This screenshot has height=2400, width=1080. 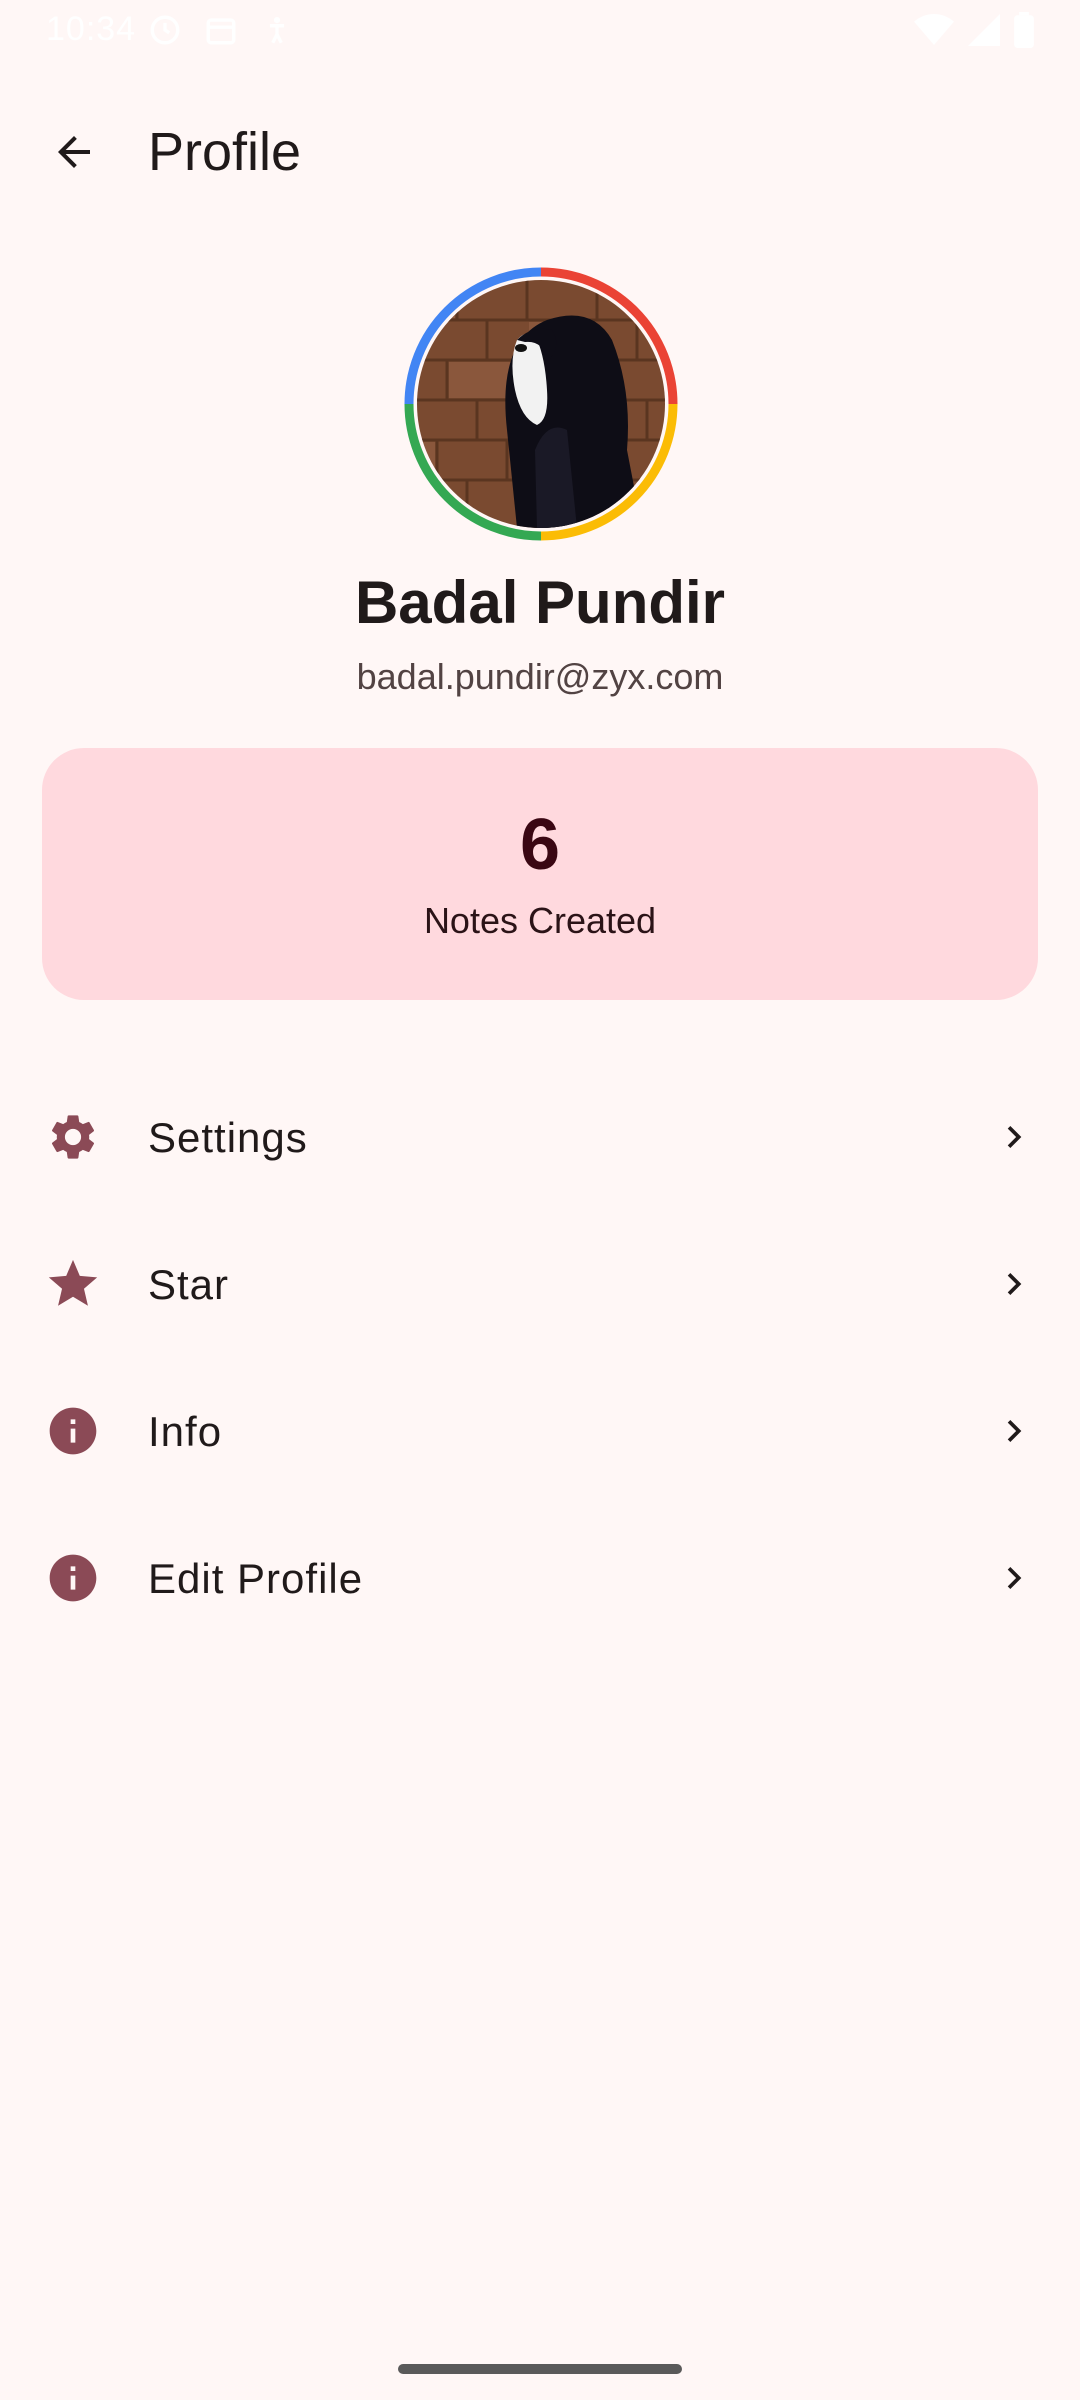 I want to click on avatar, so click(x=541, y=404).